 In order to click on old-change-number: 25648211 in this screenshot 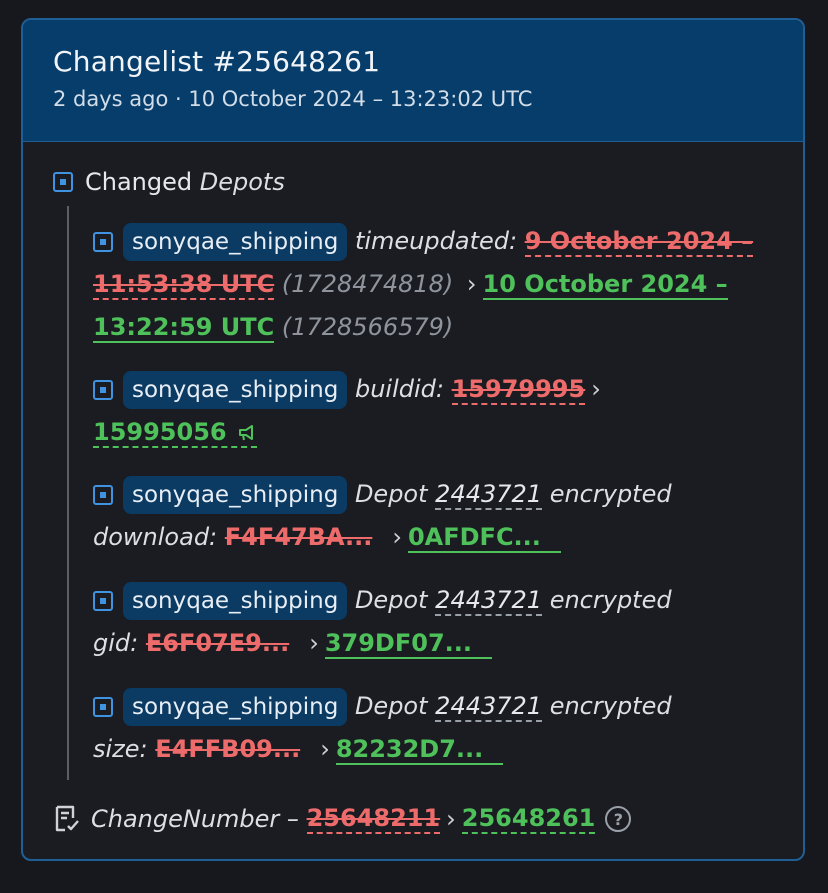, I will do `click(373, 819)`.